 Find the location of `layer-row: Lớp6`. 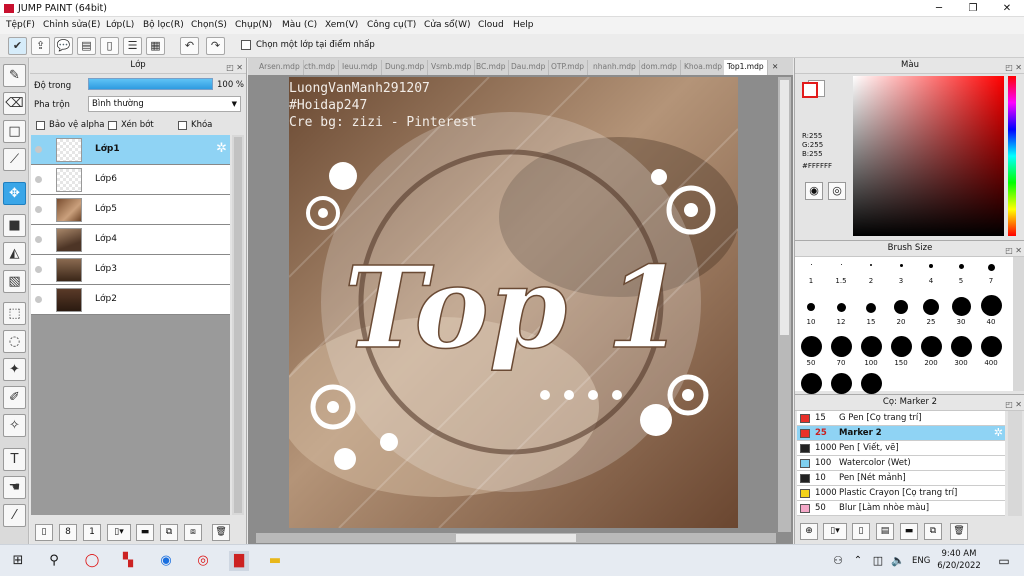

layer-row: Lớp6 is located at coordinates (130, 180).